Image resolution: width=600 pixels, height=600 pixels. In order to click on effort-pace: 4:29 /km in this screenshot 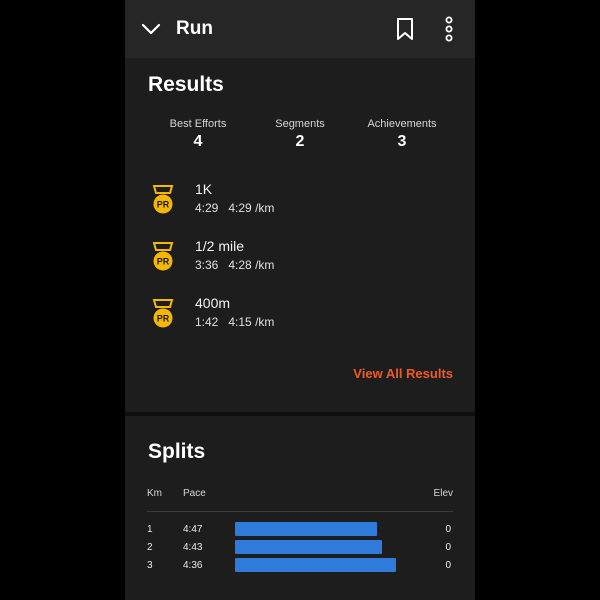, I will do `click(251, 208)`.